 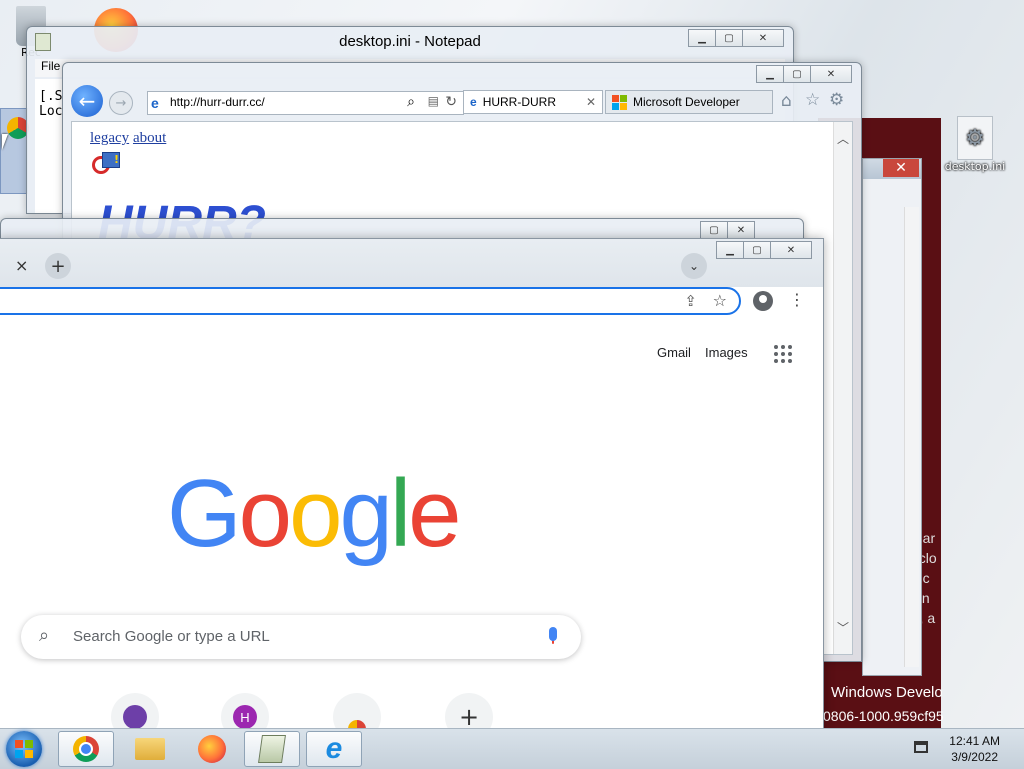 I want to click on google-search-box: ⌕ Search Google or type a URL, so click(x=301, y=637).